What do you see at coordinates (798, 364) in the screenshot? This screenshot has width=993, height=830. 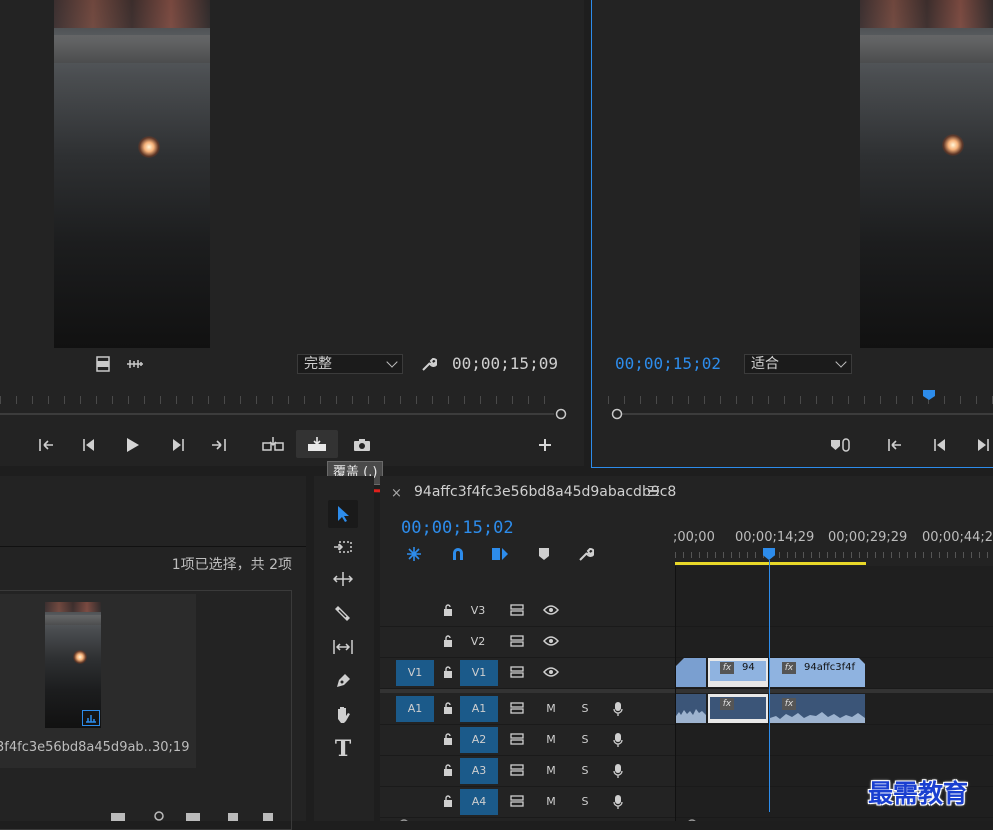 I see `fit-dropdown: 适合` at bounding box center [798, 364].